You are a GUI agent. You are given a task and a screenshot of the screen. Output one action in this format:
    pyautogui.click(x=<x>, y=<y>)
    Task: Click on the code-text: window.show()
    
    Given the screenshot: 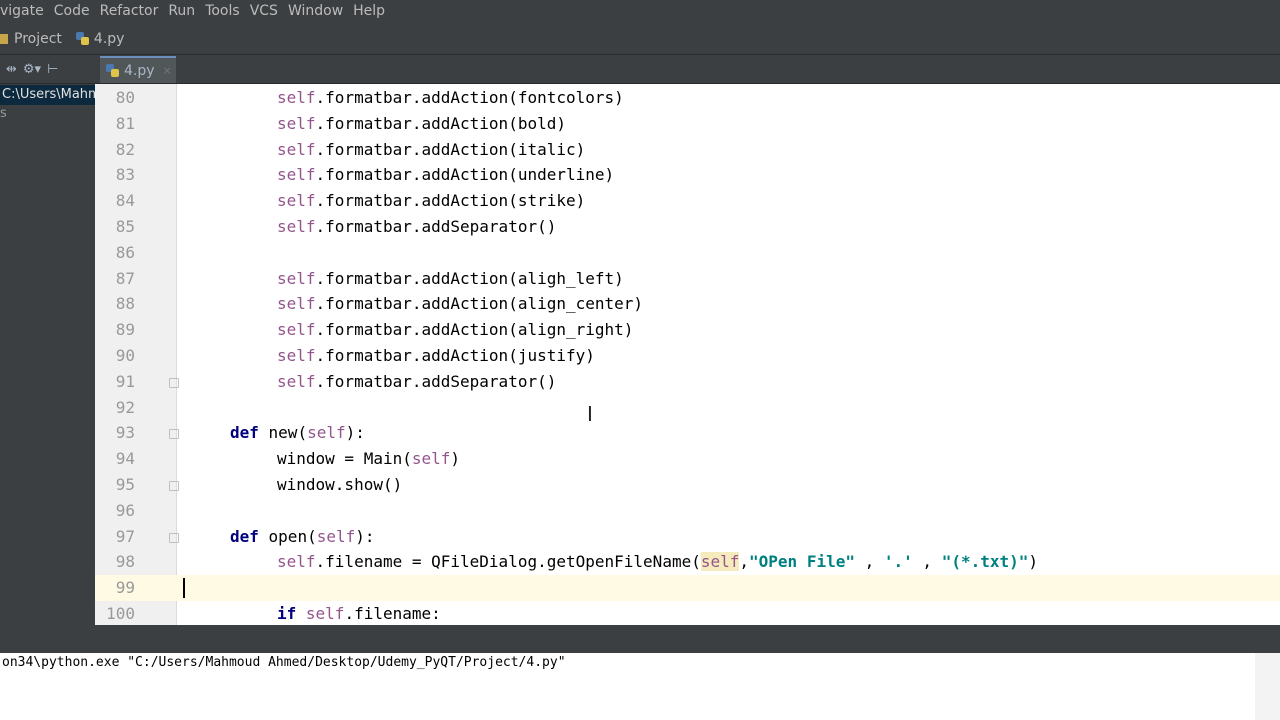 What is the action you would take?
    pyautogui.click(x=339, y=485)
    